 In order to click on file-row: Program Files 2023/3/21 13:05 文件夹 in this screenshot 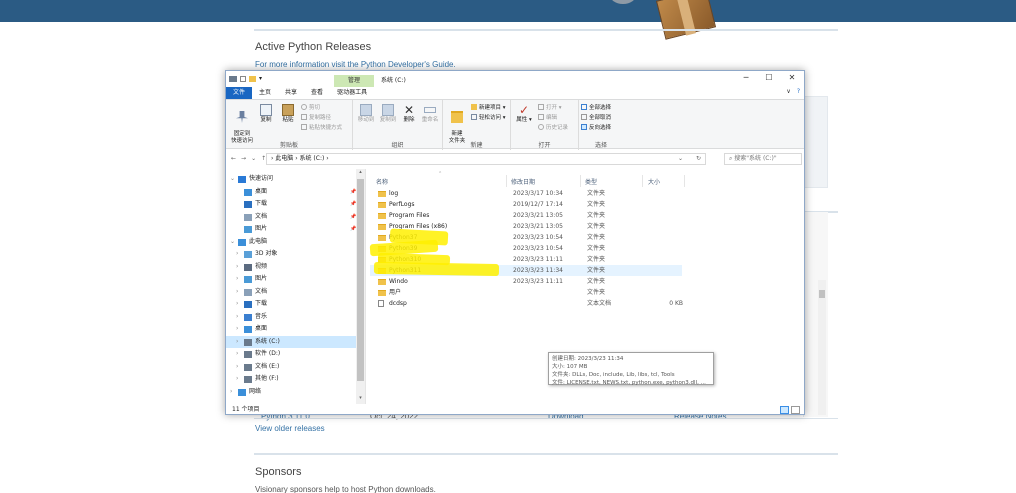, I will do `click(526, 215)`.